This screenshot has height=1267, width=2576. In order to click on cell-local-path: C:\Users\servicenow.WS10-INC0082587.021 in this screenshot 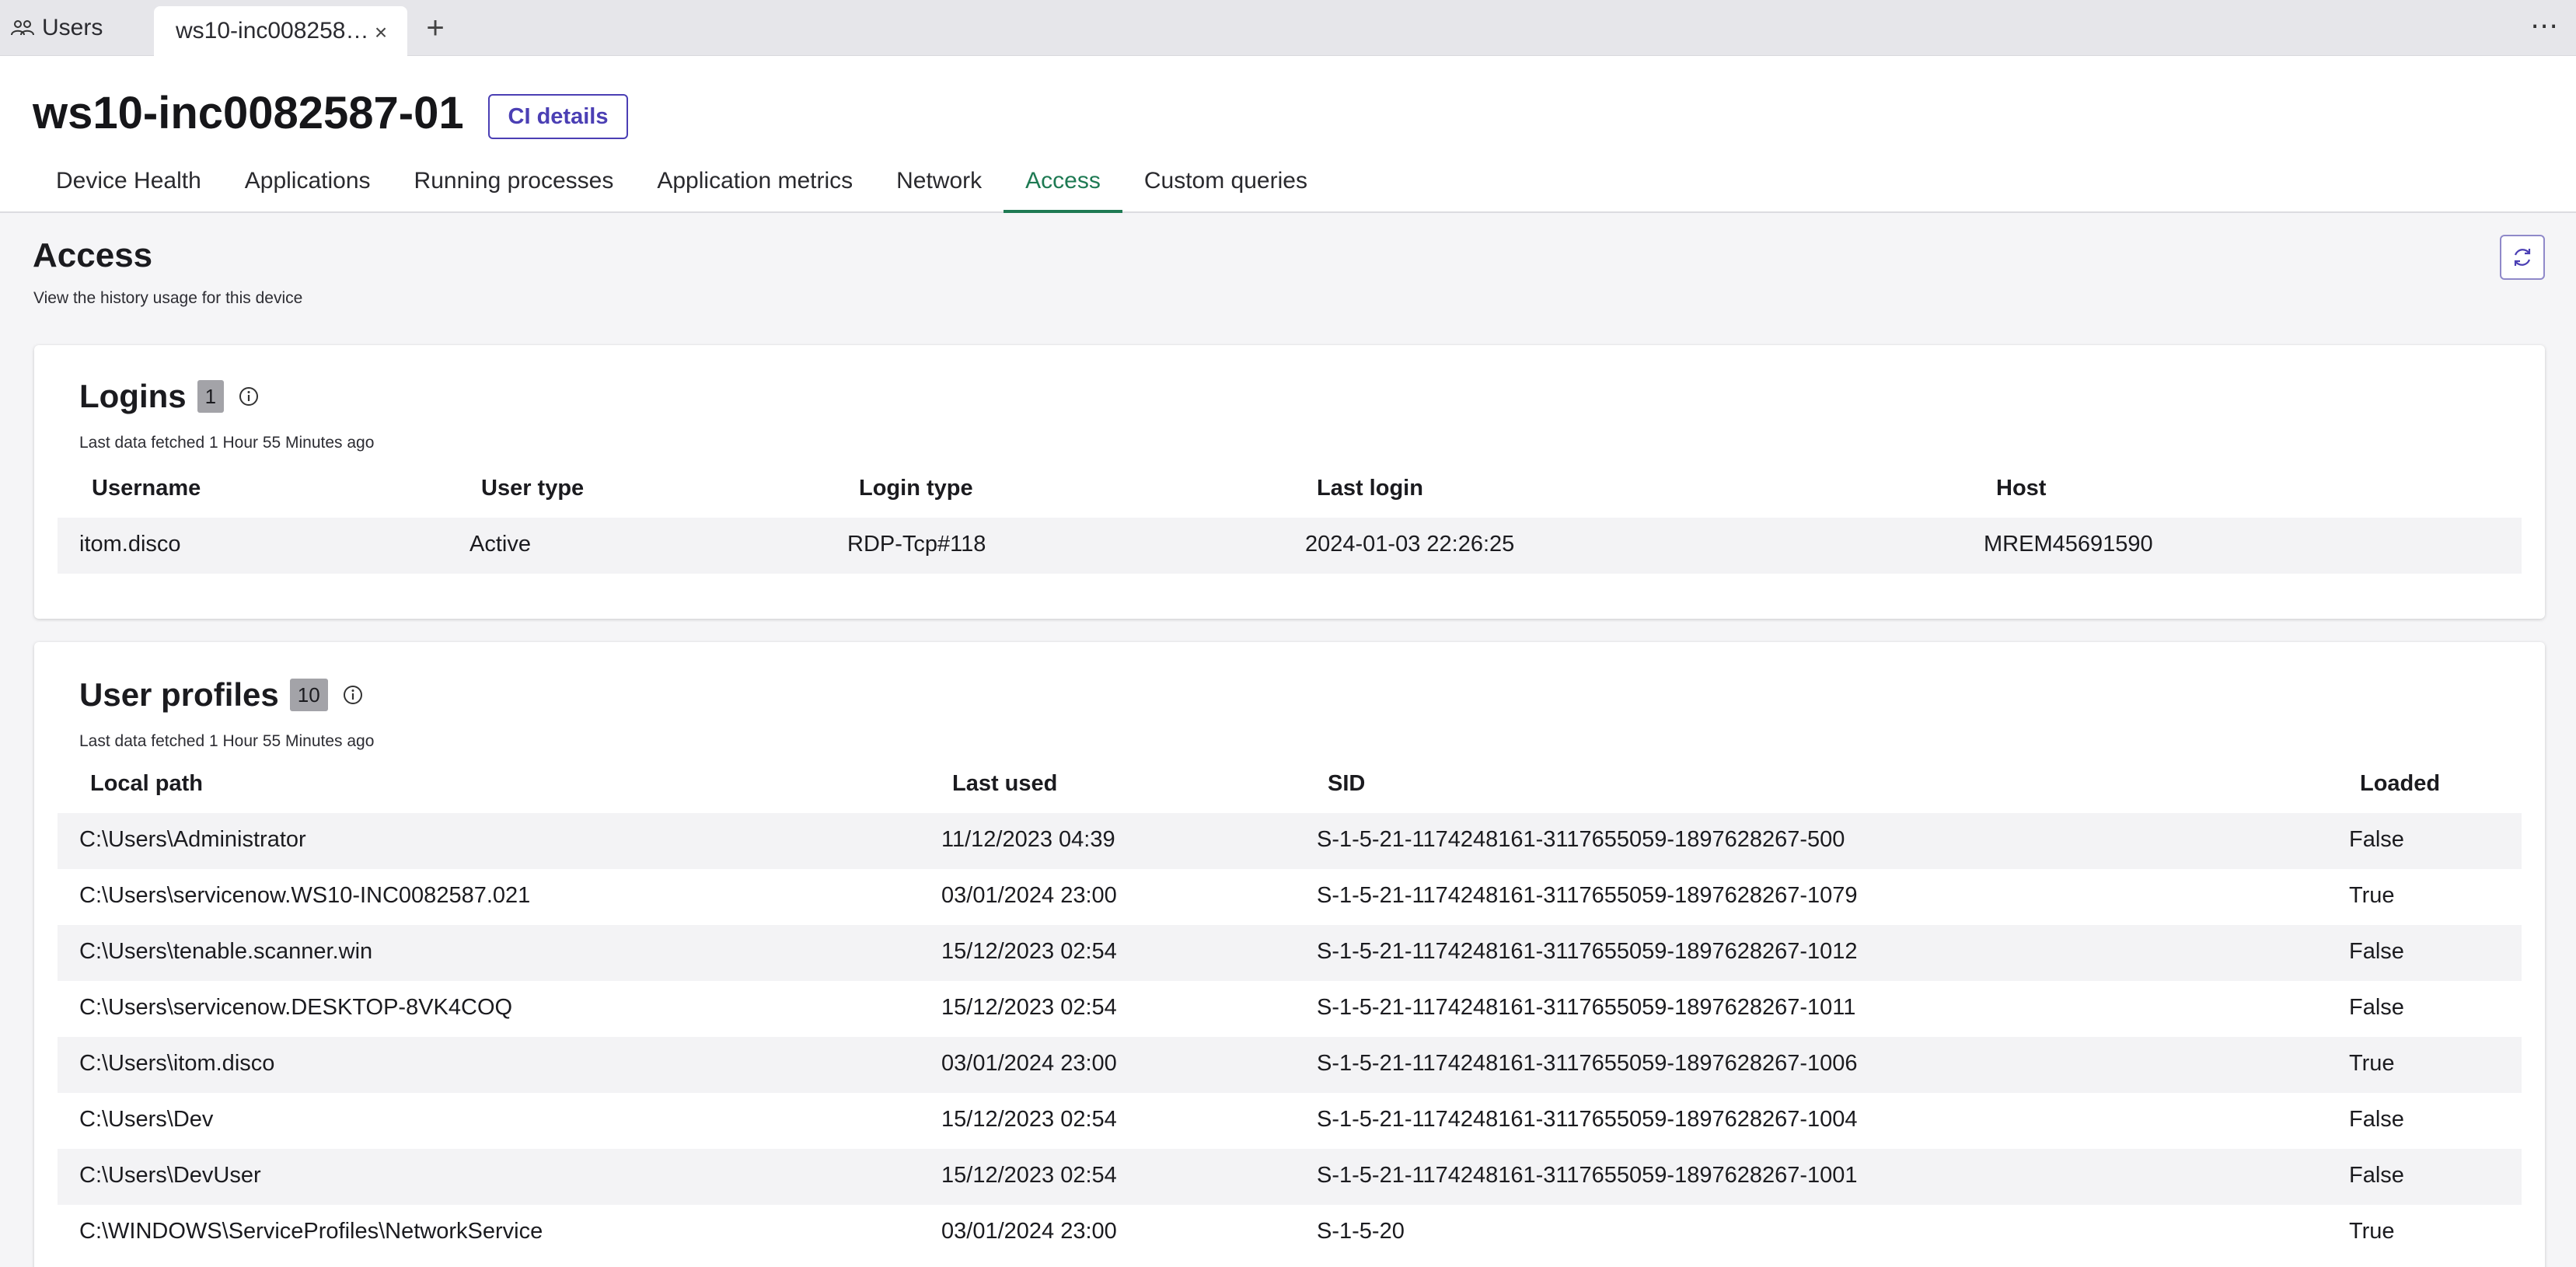, I will do `click(305, 895)`.